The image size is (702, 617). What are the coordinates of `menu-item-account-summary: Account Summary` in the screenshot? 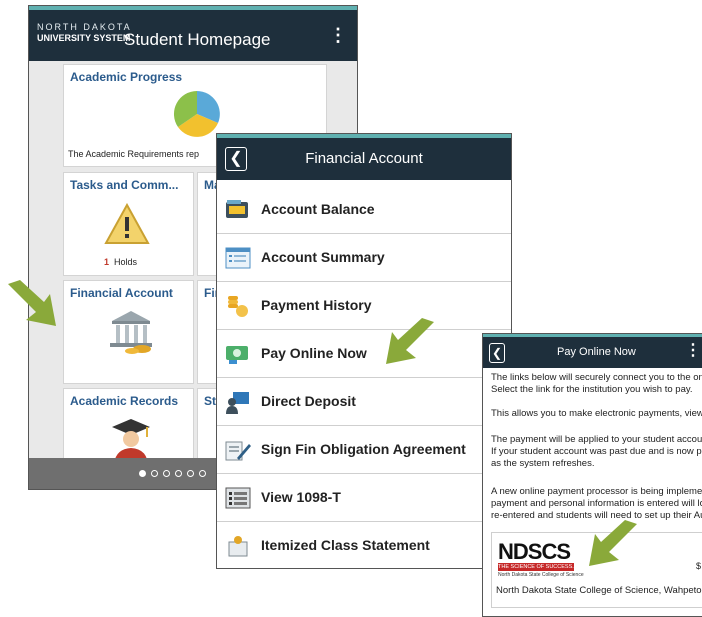 It's located at (364, 258).